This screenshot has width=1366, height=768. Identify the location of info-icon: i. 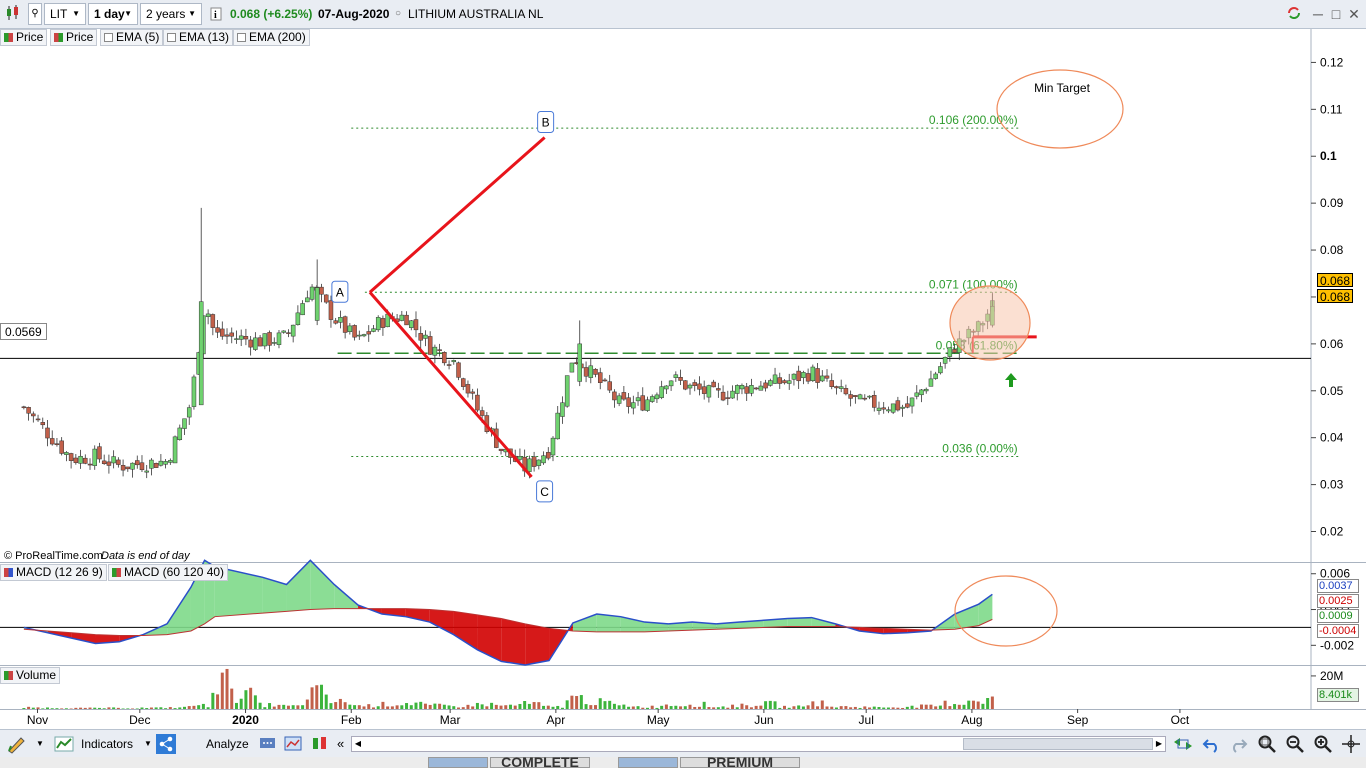
(217, 14).